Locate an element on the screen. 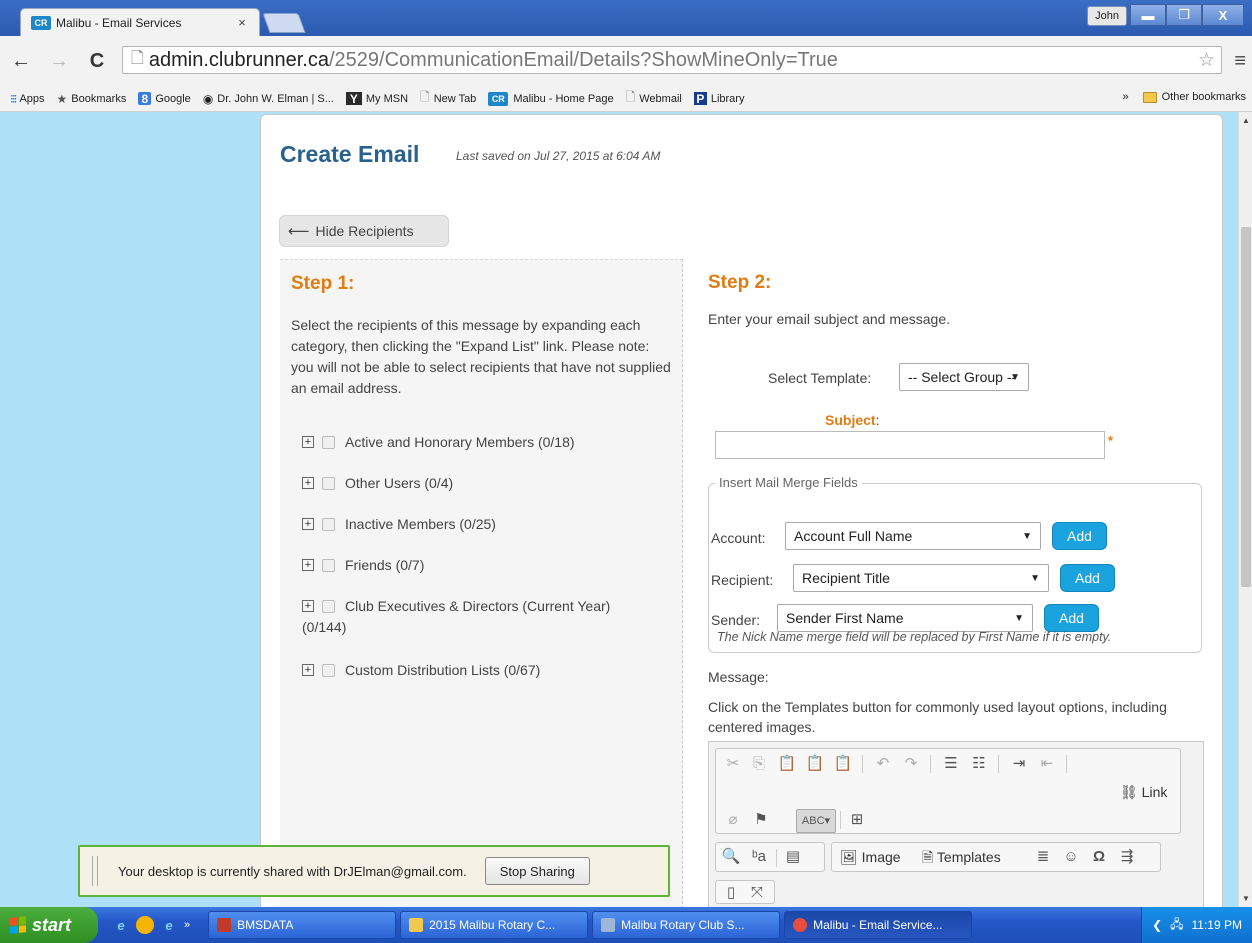 Image resolution: width=1252 pixels, height=943 pixels. bookmark-msn: Y My MSN is located at coordinates (376, 99).